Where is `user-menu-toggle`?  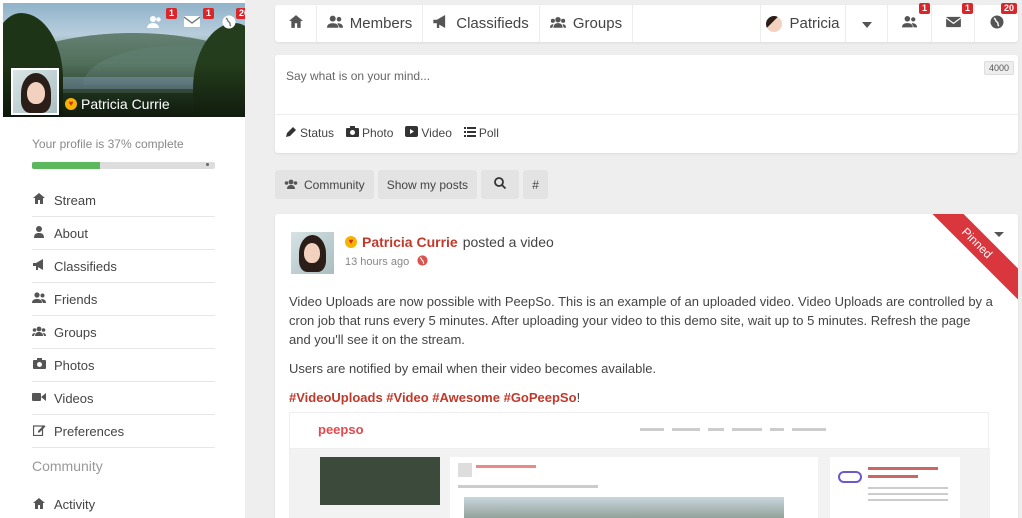 user-menu-toggle is located at coordinates (867, 23).